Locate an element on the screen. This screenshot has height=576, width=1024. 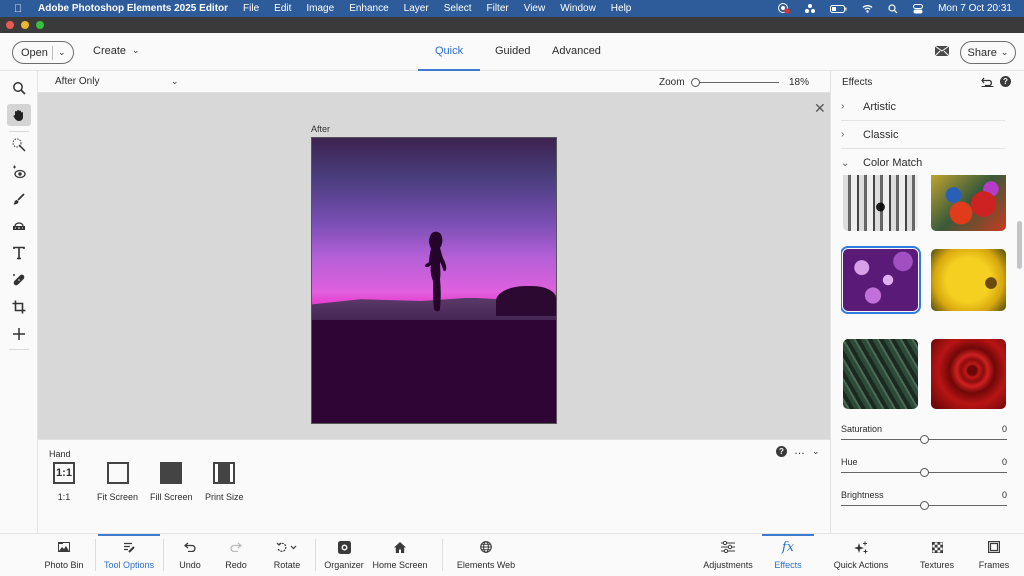
hue-slider-thumb is located at coordinates (924, 472).